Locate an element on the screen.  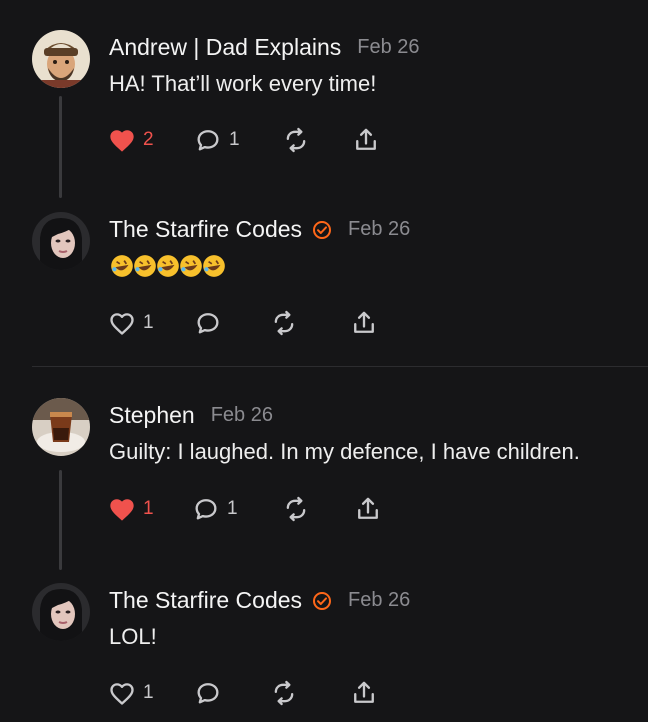
author-name: Stephen is located at coordinates (152, 415).